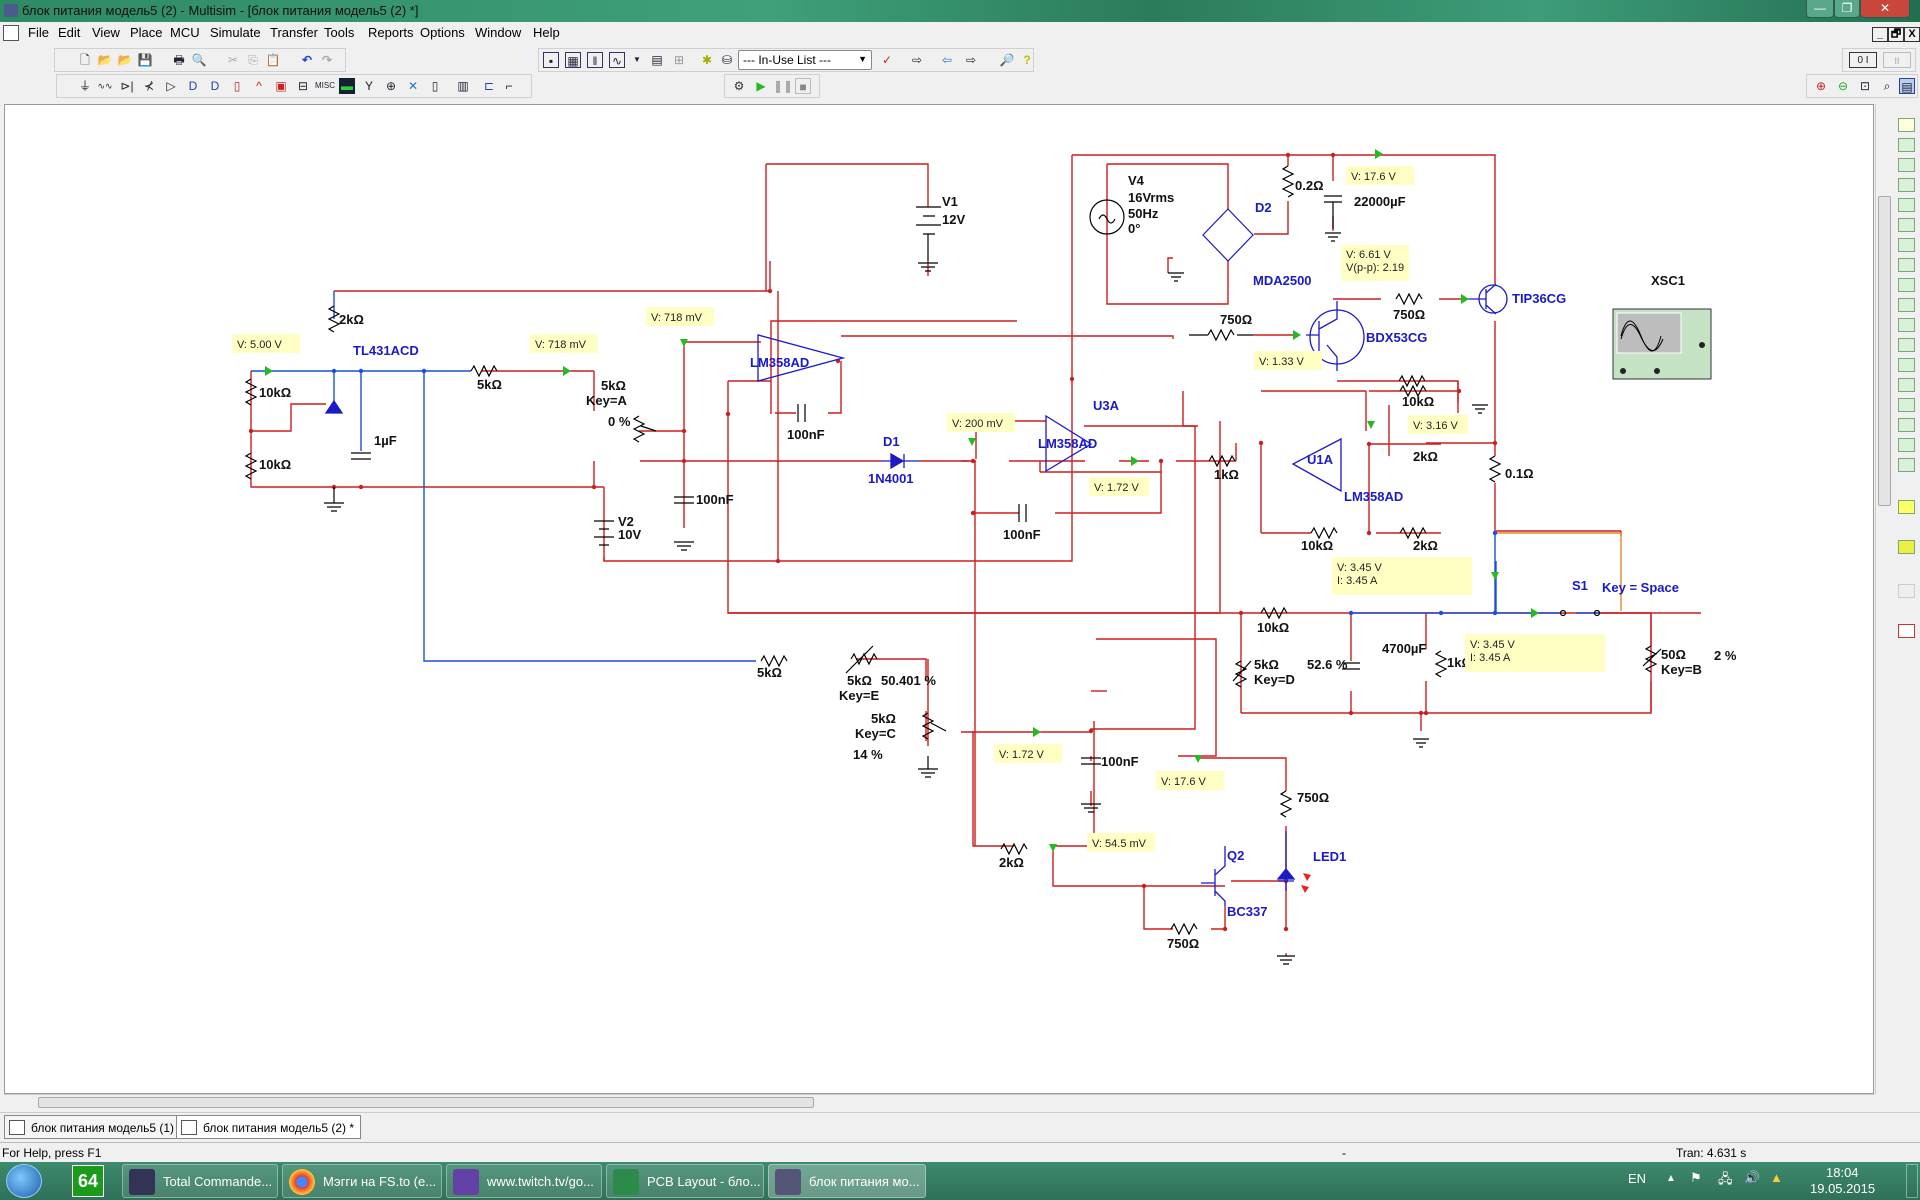  I want to click on print-icon: 🖶, so click(179, 60).